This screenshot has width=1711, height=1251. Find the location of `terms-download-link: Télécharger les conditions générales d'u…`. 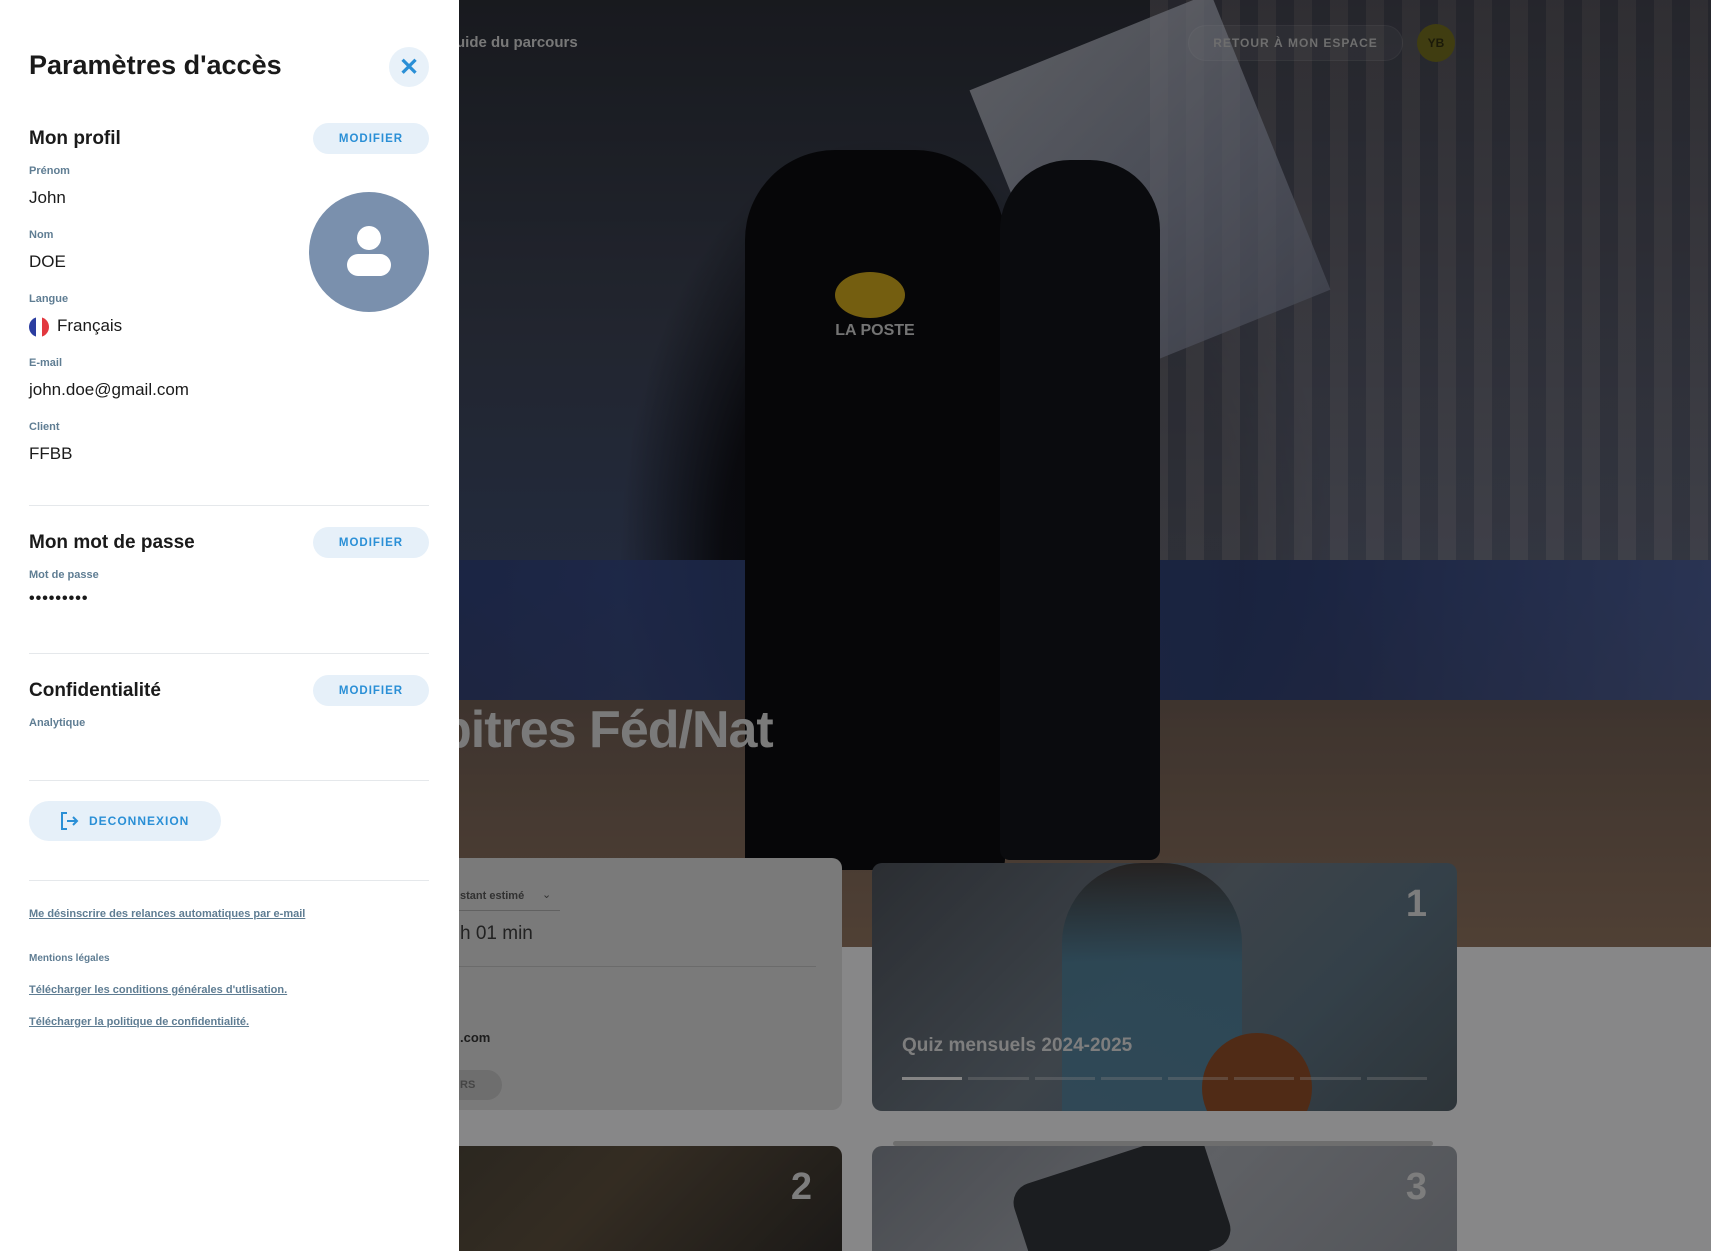

terms-download-link: Télécharger les conditions générales d'u… is located at coordinates (158, 990).